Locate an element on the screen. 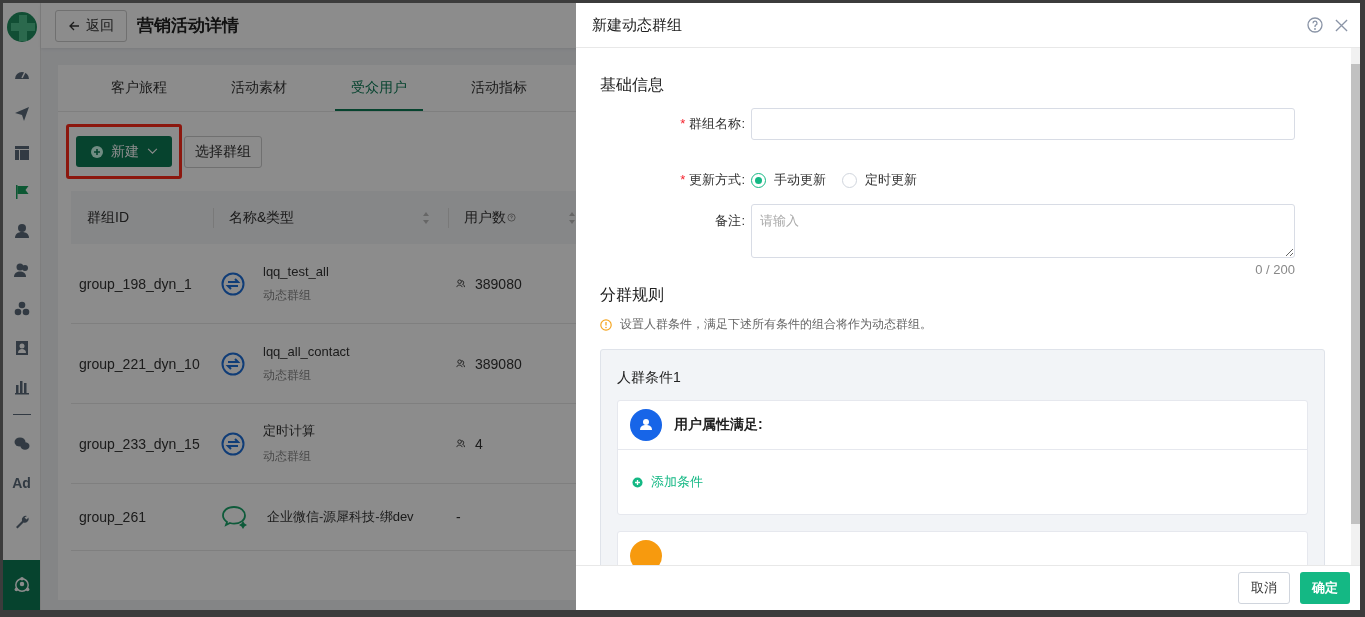  group-name: lqq_all_contact is located at coordinates (306, 351).